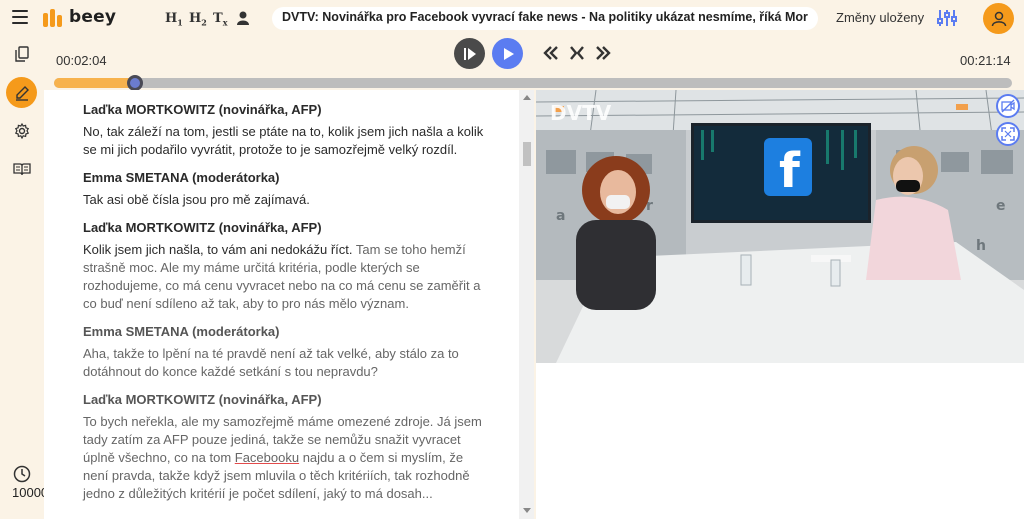 Image resolution: width=1024 pixels, height=519 pixels. I want to click on edit-button, so click(21, 92).